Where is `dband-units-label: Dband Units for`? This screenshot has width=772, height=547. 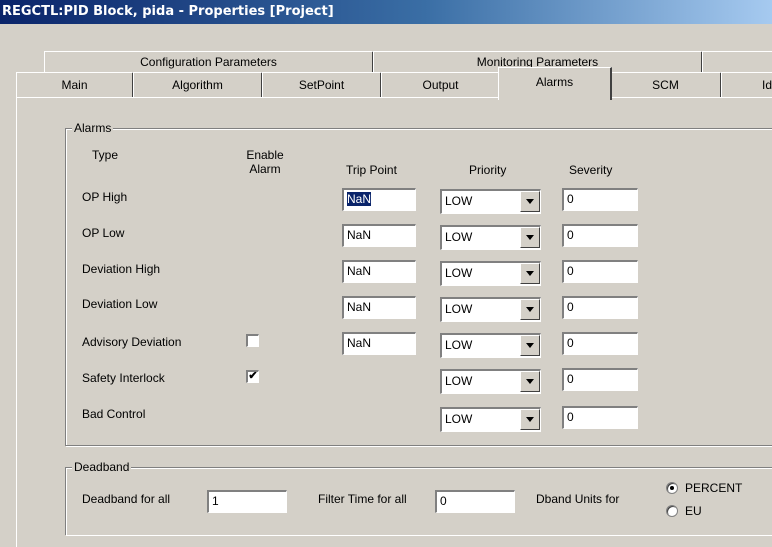 dband-units-label: Dband Units for is located at coordinates (578, 499).